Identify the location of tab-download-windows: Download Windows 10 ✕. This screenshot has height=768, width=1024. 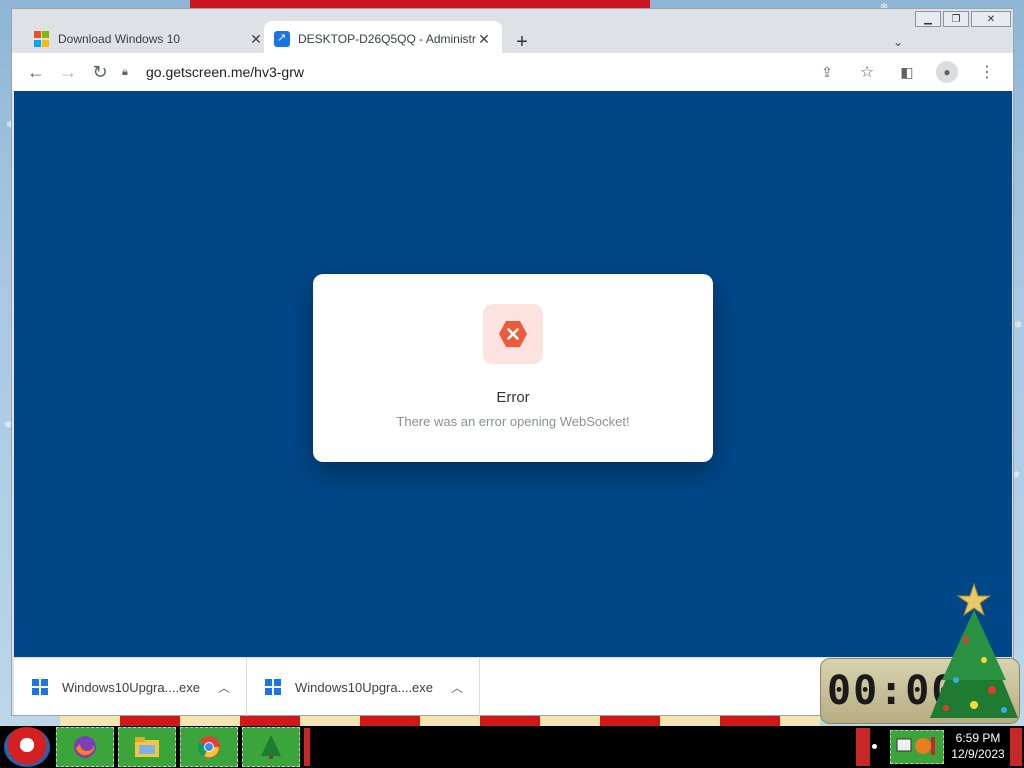
(149, 39).